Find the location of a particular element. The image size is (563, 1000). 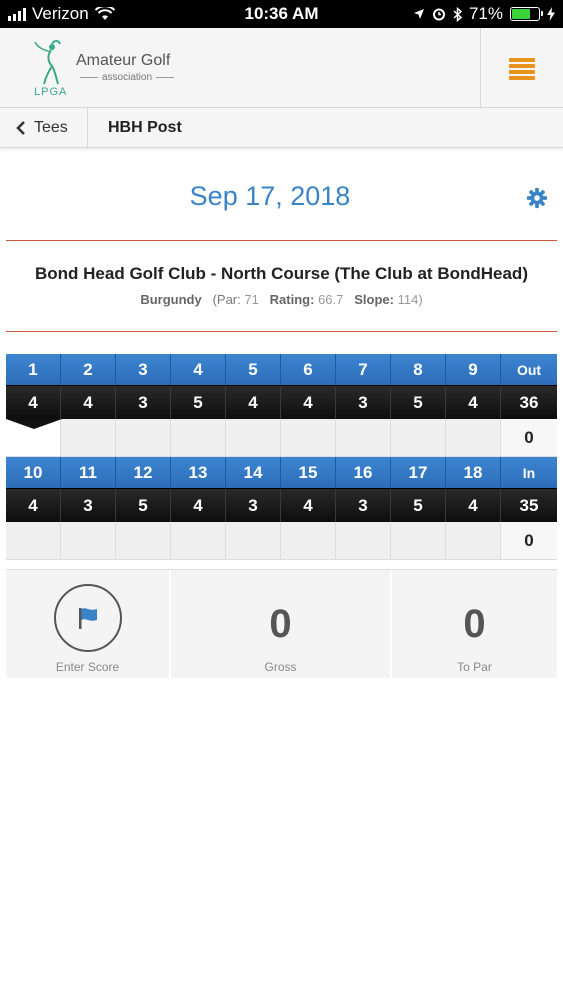

hole-number-14: 14 is located at coordinates (253, 472).